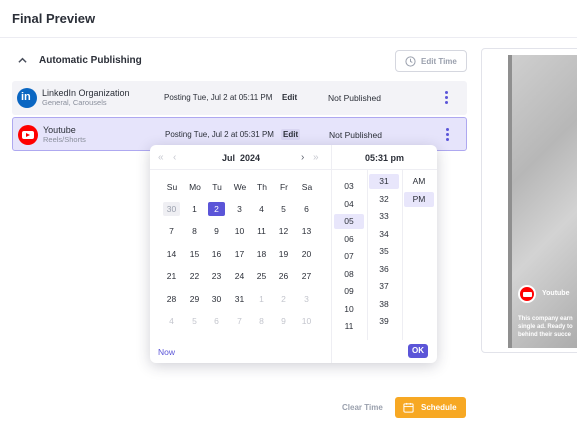  What do you see at coordinates (384, 158) in the screenshot?
I see `time-display: 05:31 pm` at bounding box center [384, 158].